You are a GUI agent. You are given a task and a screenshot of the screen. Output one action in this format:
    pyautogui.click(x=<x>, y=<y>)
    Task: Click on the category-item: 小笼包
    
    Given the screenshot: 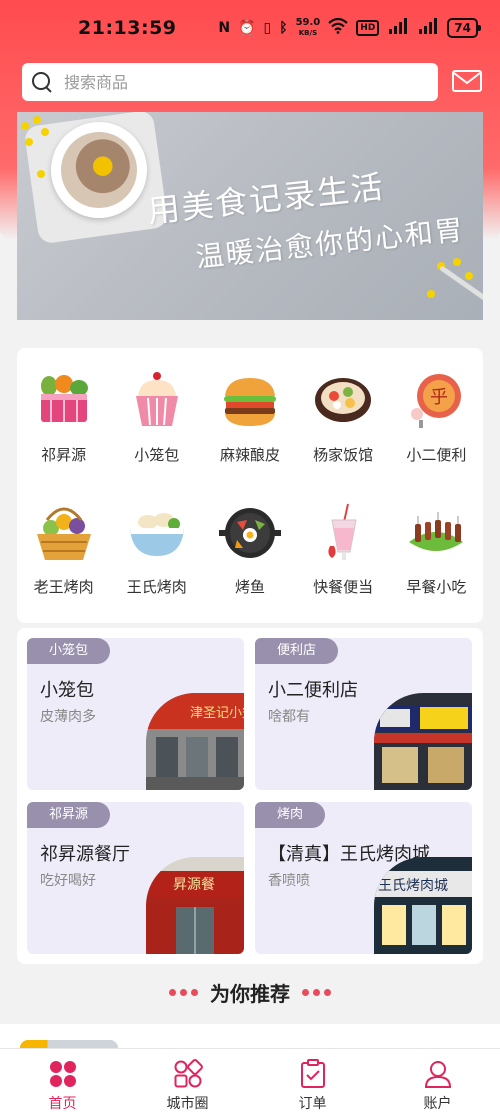 What is the action you would take?
    pyautogui.click(x=156, y=414)
    